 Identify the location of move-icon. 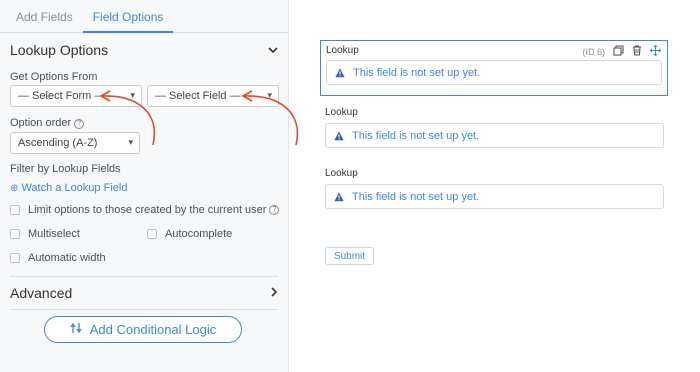
(655, 51).